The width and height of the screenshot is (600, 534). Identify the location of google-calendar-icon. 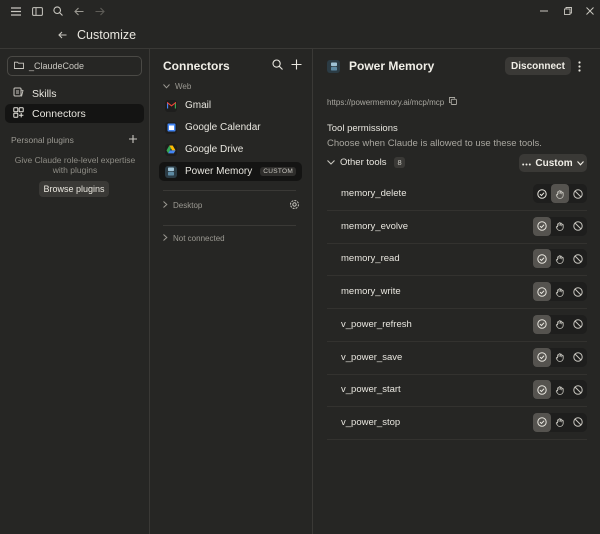
(171, 127).